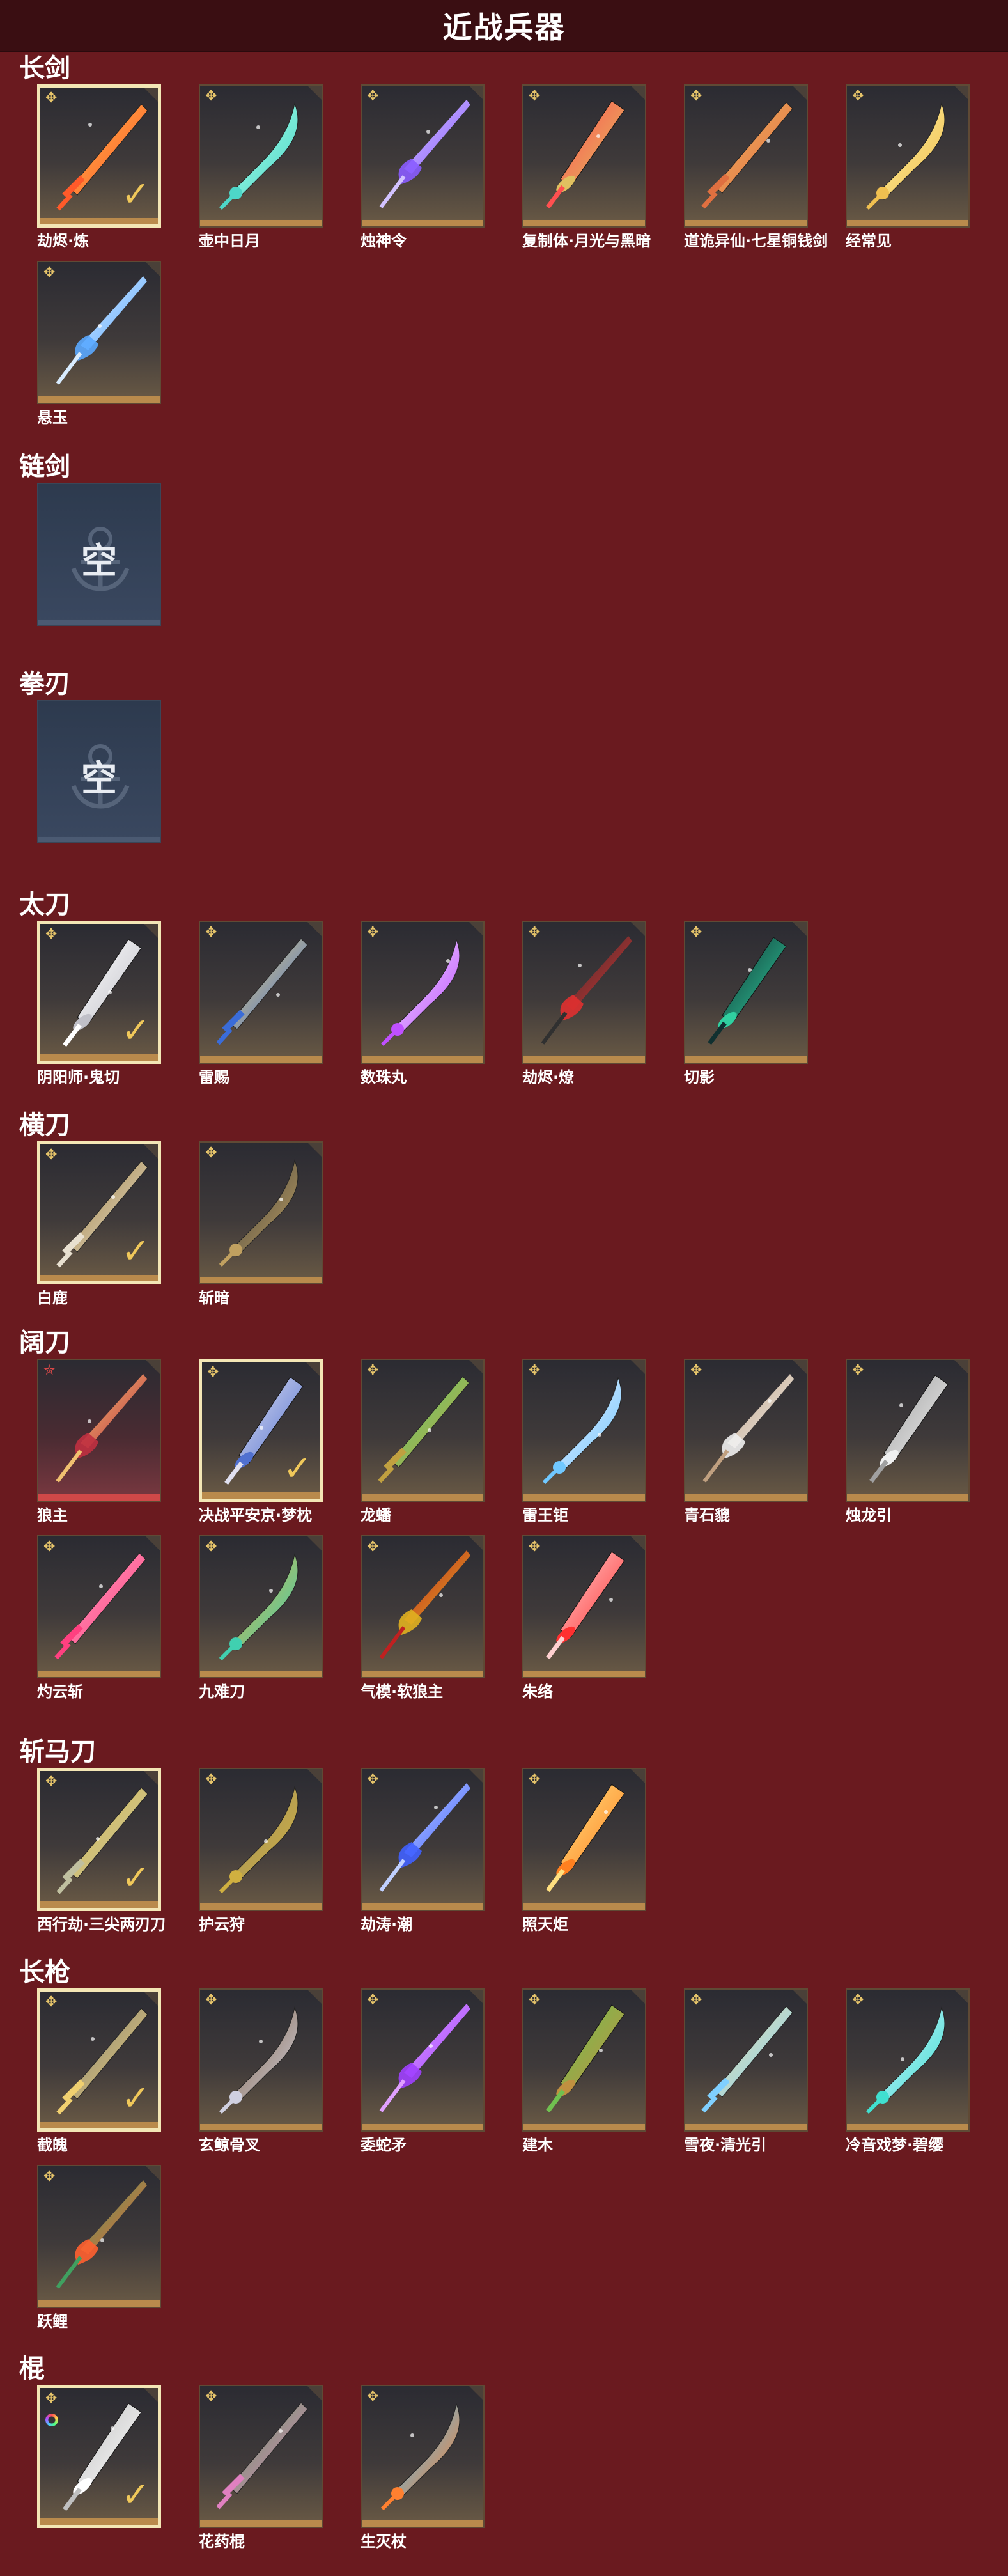 This screenshot has width=1008, height=2576. I want to click on spear-purple-icon, so click(424, 2058).